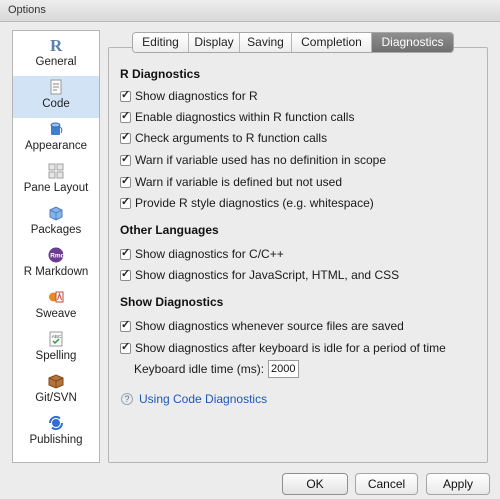 The width and height of the screenshot is (500, 499). What do you see at coordinates (412, 42) in the screenshot?
I see `tab-diagnostics: Diagnostics` at bounding box center [412, 42].